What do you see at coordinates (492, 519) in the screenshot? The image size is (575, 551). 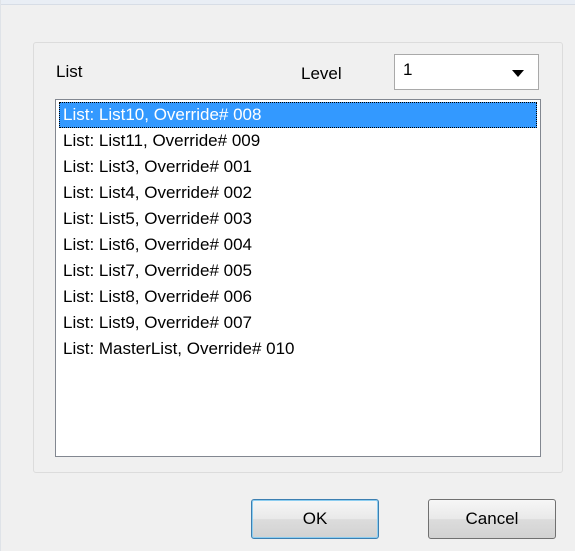 I see `cancel-button: Cancel` at bounding box center [492, 519].